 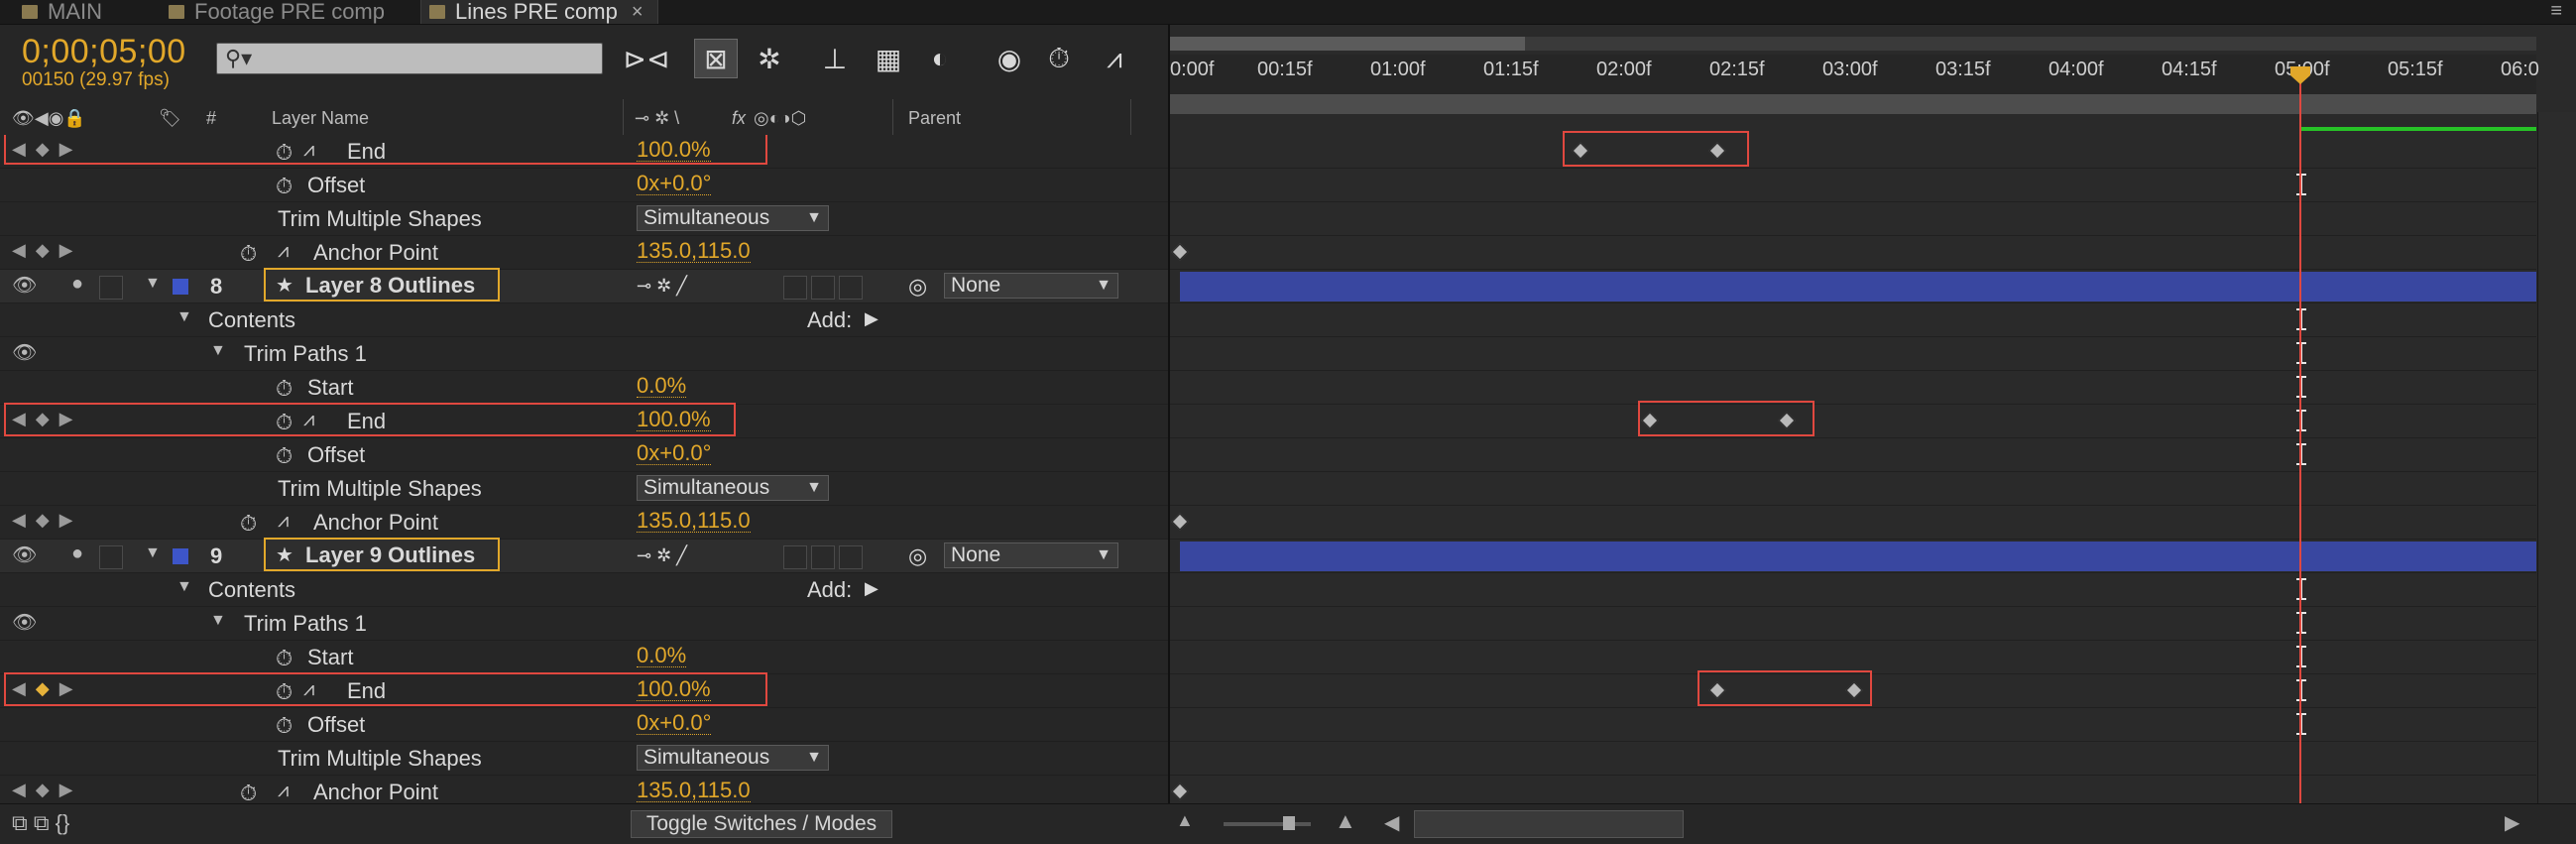 I want to click on auto-keyframe-icon: ◉, so click(x=1009, y=59).